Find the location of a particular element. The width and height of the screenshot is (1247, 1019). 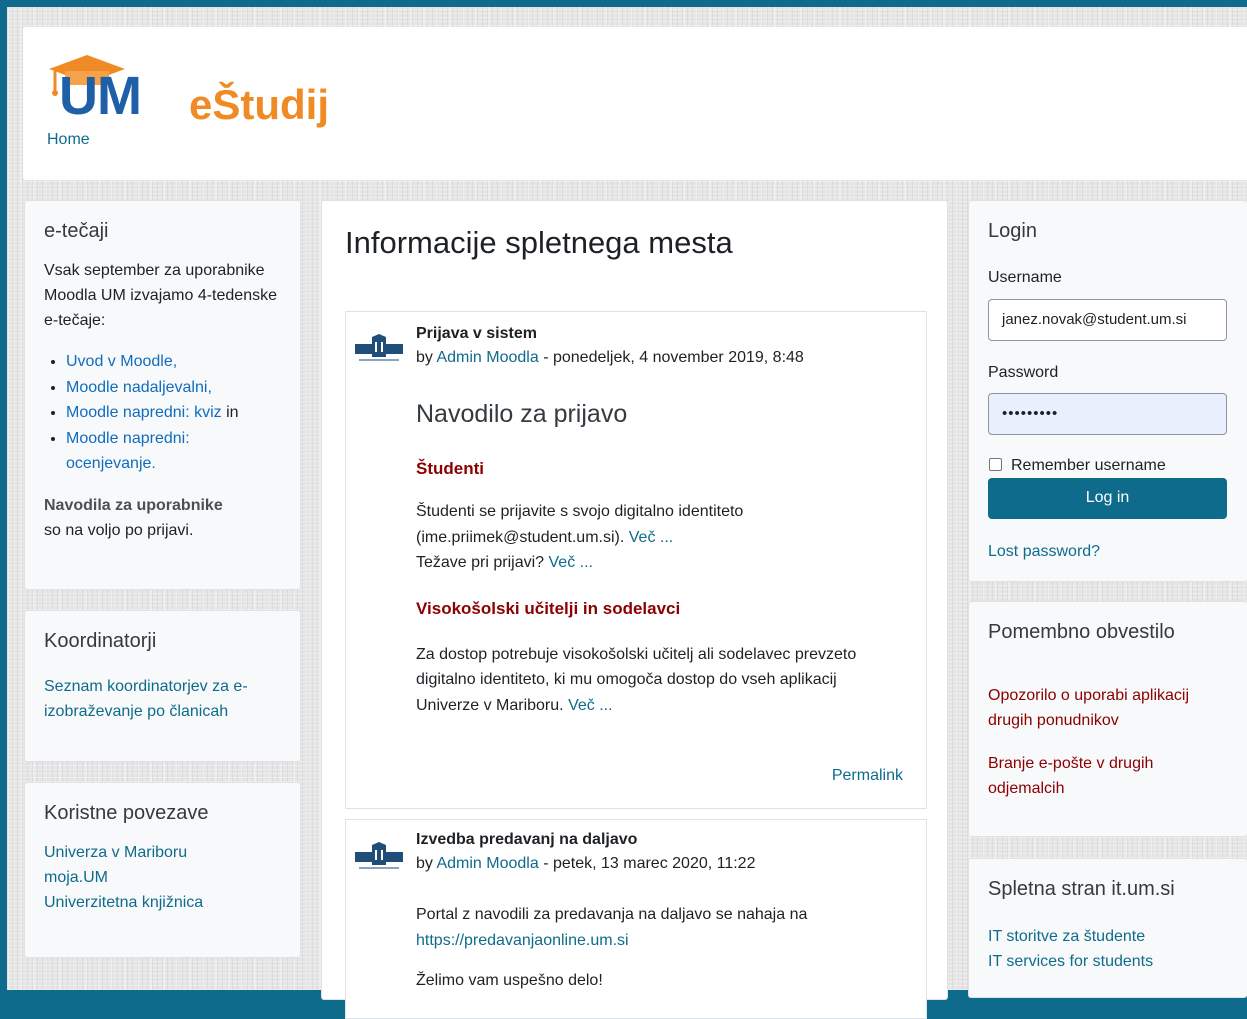

it-storitve-link: IT storitve za študente is located at coordinates (1108, 936).